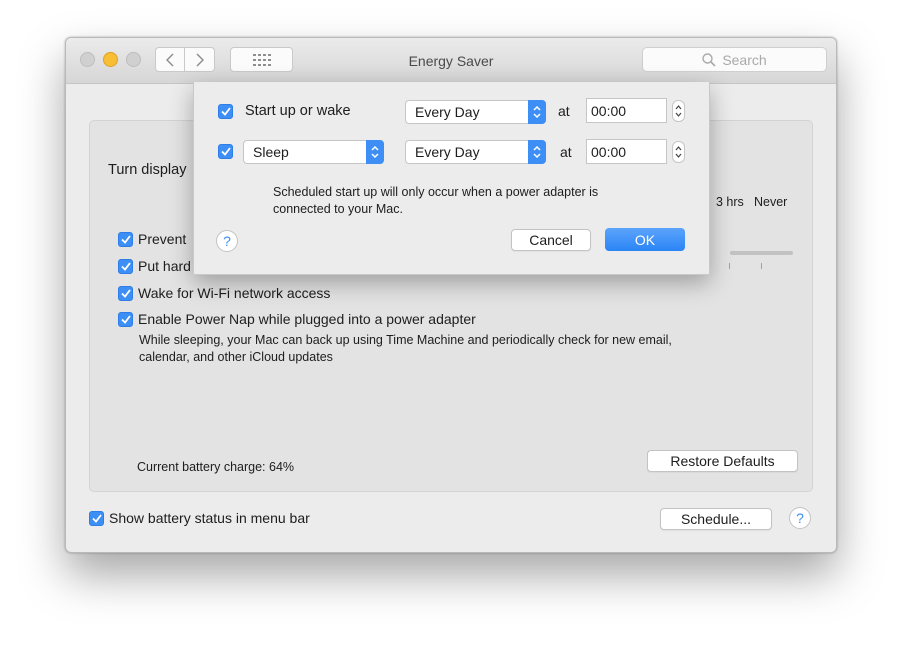 The image size is (900, 645). I want to click on battery-charge-status: Current battery charge: 64%, so click(216, 467).